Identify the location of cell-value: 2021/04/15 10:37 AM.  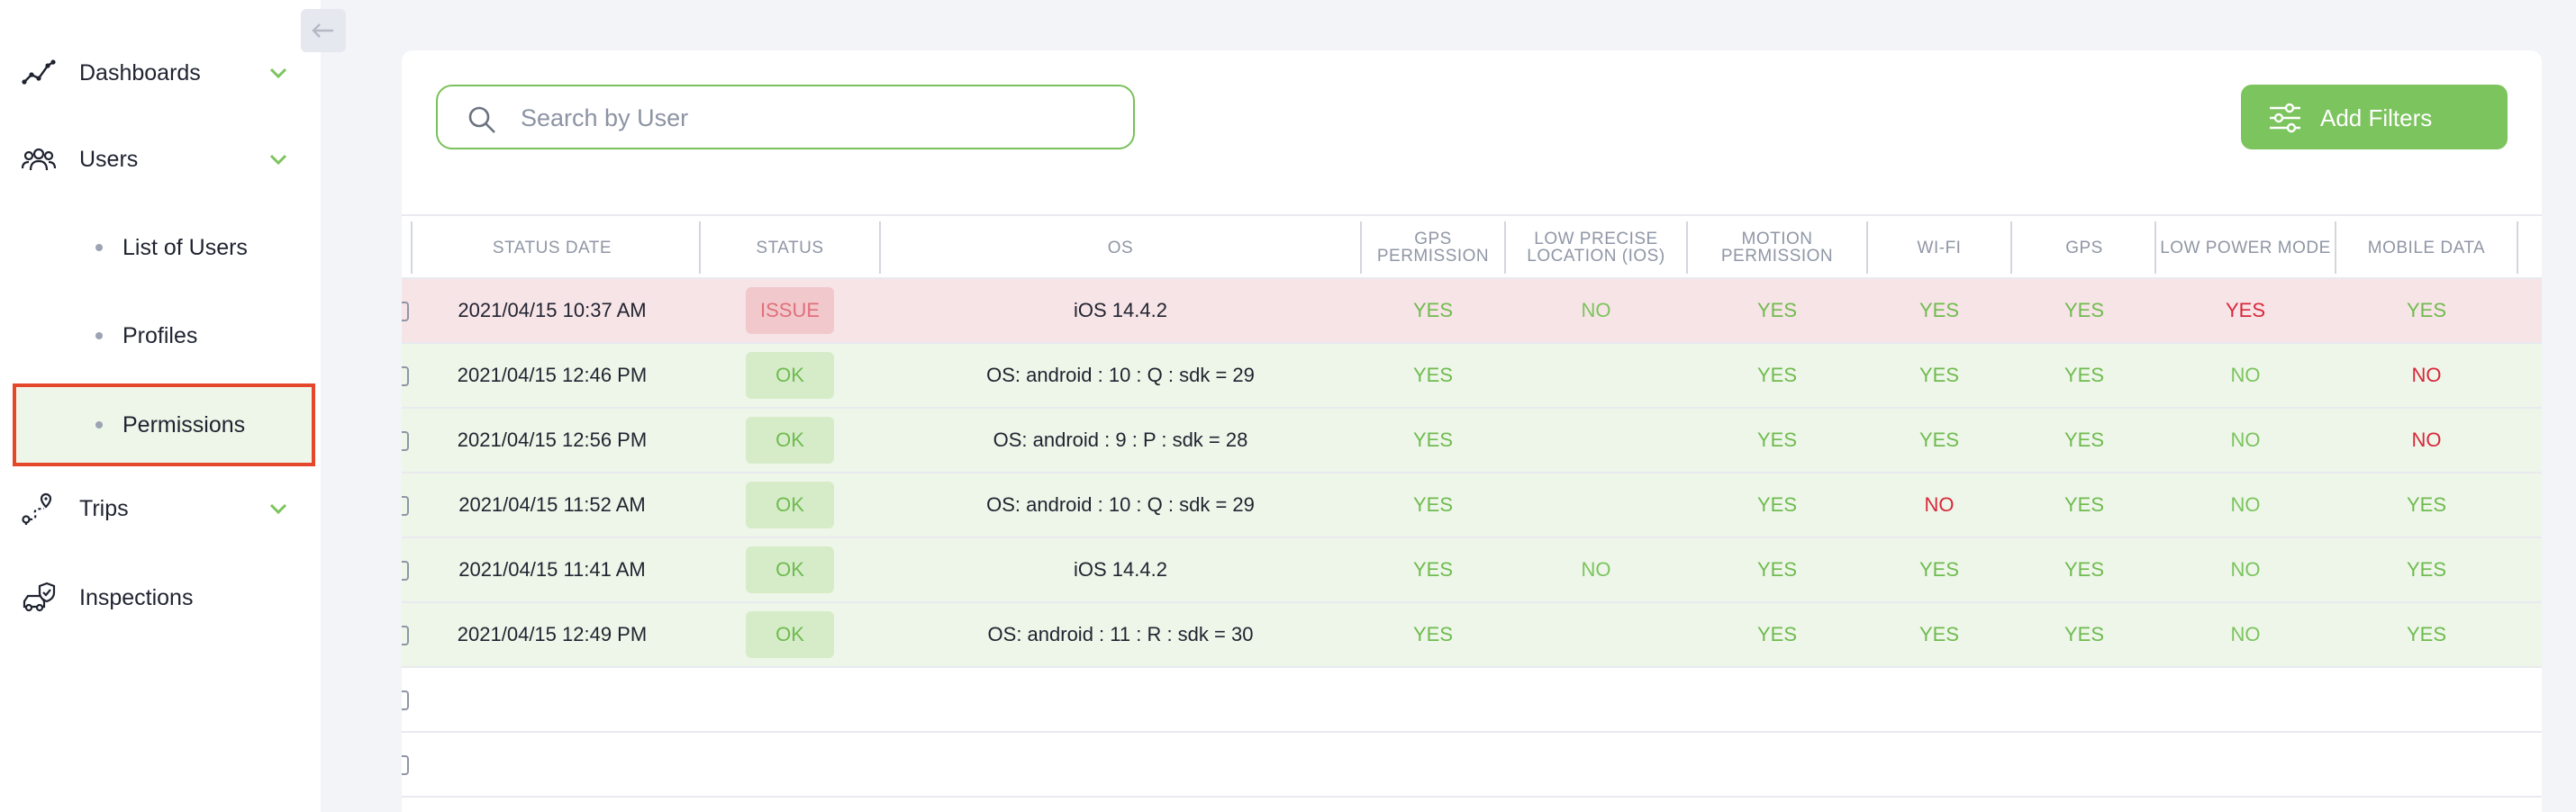
(552, 310).